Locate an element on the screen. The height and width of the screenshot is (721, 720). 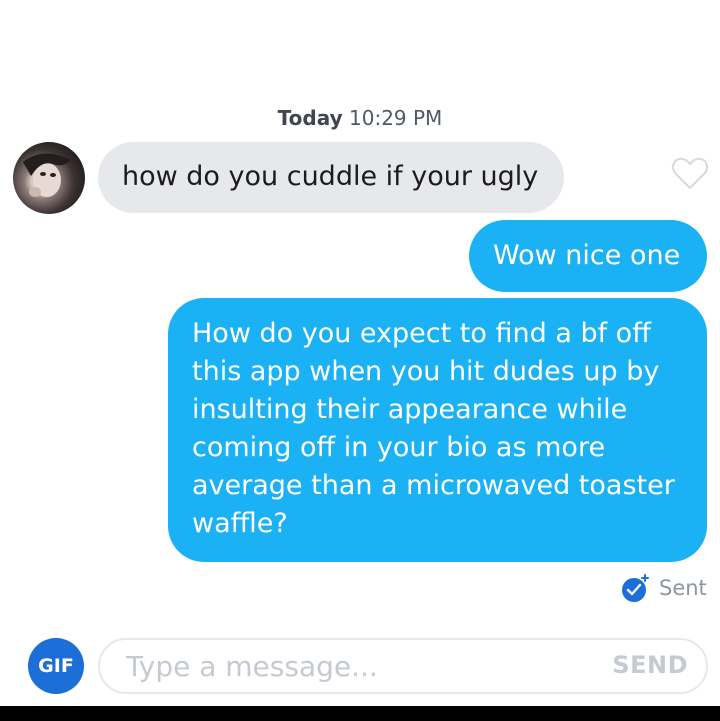
gif-button-label: GIF is located at coordinates (56, 666).